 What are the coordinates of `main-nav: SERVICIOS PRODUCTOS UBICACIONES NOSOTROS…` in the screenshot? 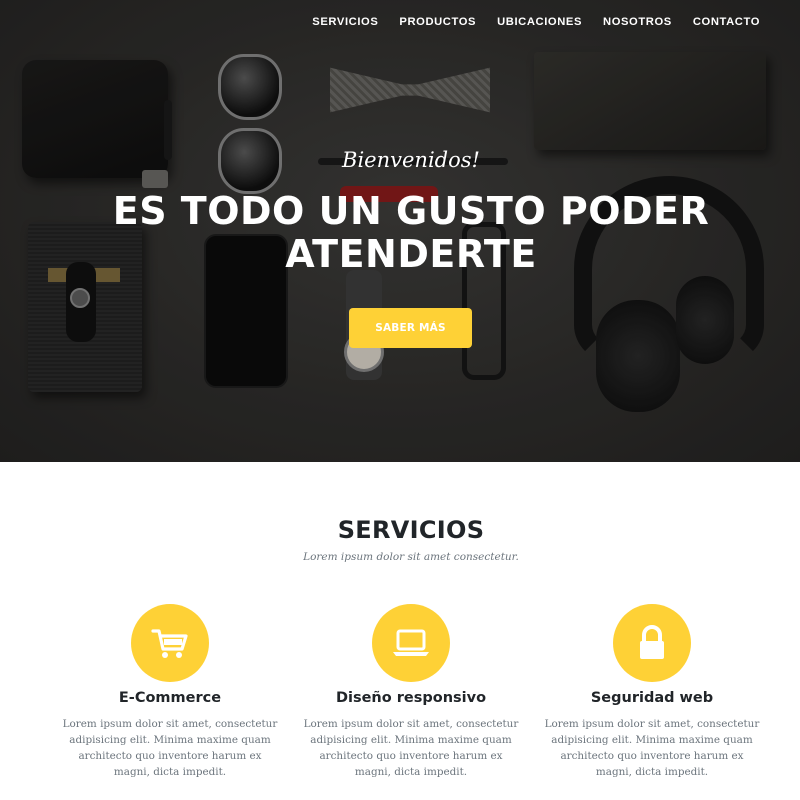 It's located at (536, 22).